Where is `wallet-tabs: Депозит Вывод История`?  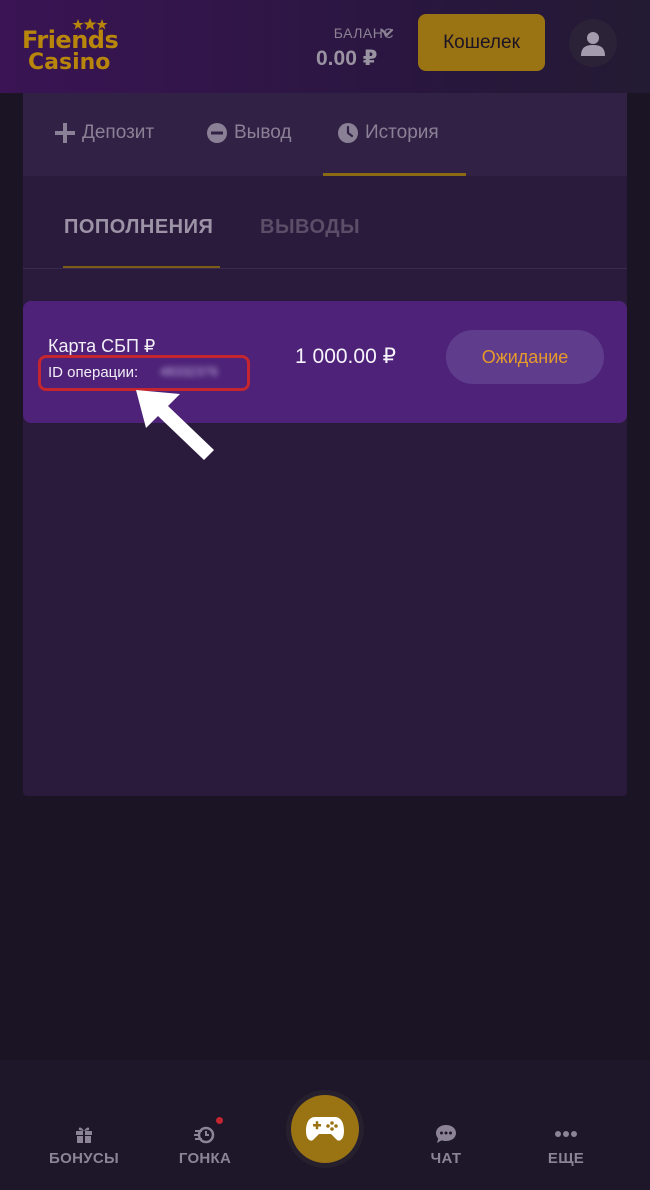
wallet-tabs: Депозит Вывод История is located at coordinates (325, 134).